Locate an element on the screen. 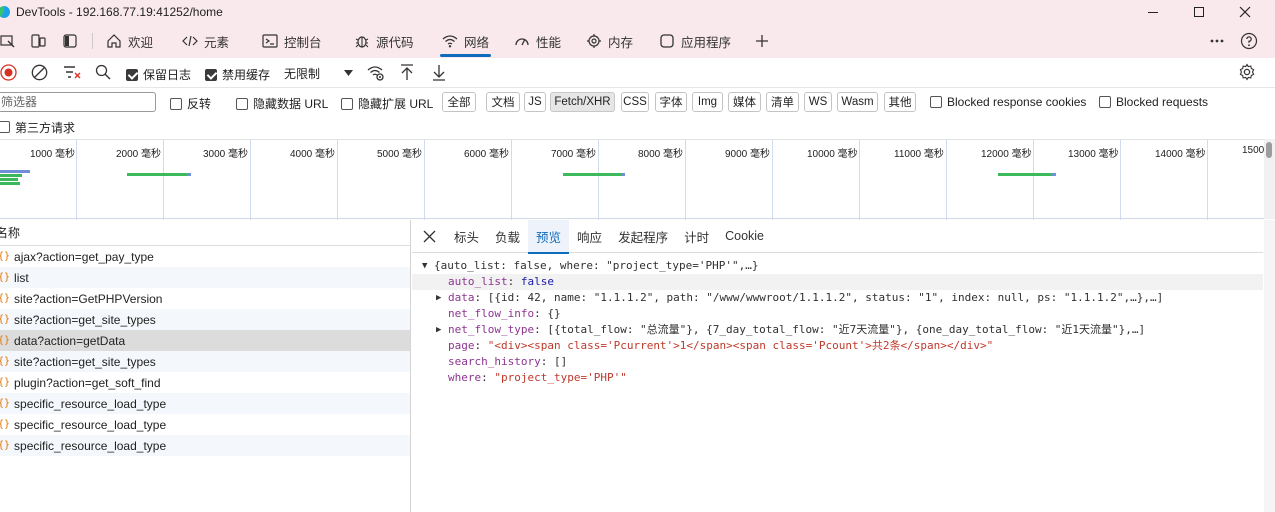  detail-tab-payload: 负载 is located at coordinates (507, 236).